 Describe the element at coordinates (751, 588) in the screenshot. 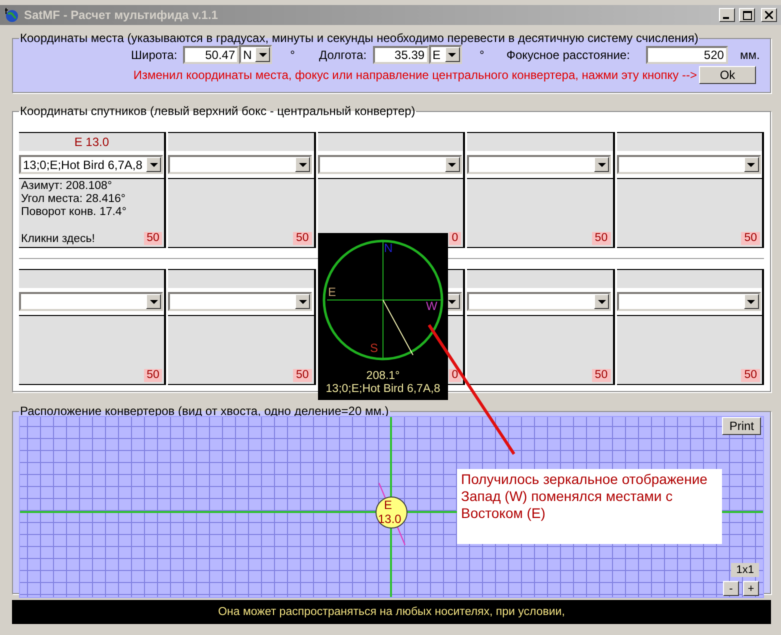

I see `zoom-in-button: +` at that location.